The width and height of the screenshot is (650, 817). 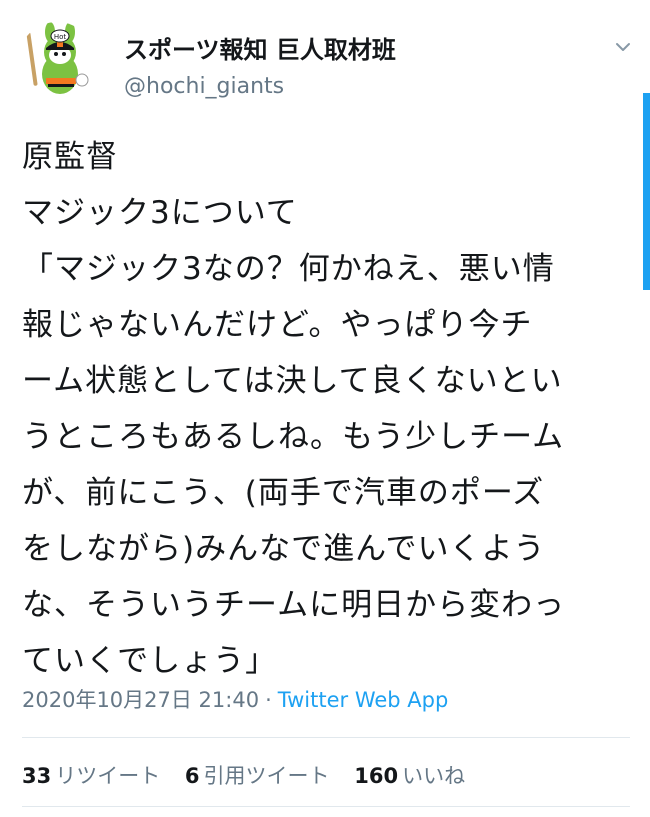 I want to click on tweet-stats: 33 リツイート 6 引用ツイート 160 いいね, so click(x=252, y=775).